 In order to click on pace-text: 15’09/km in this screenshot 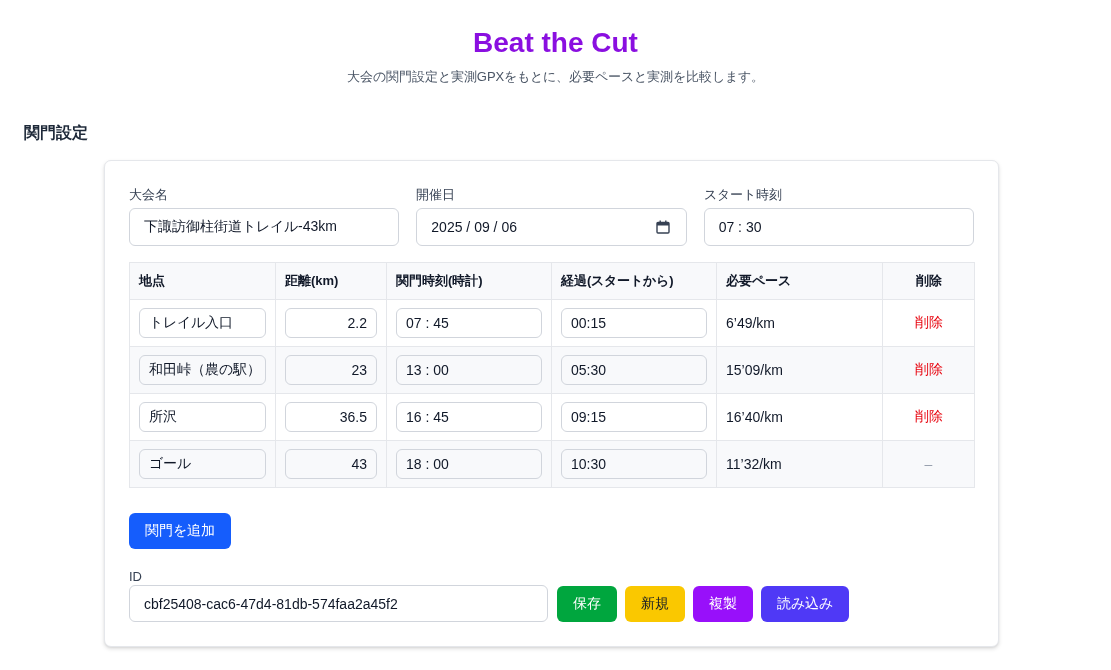, I will do `click(754, 370)`.